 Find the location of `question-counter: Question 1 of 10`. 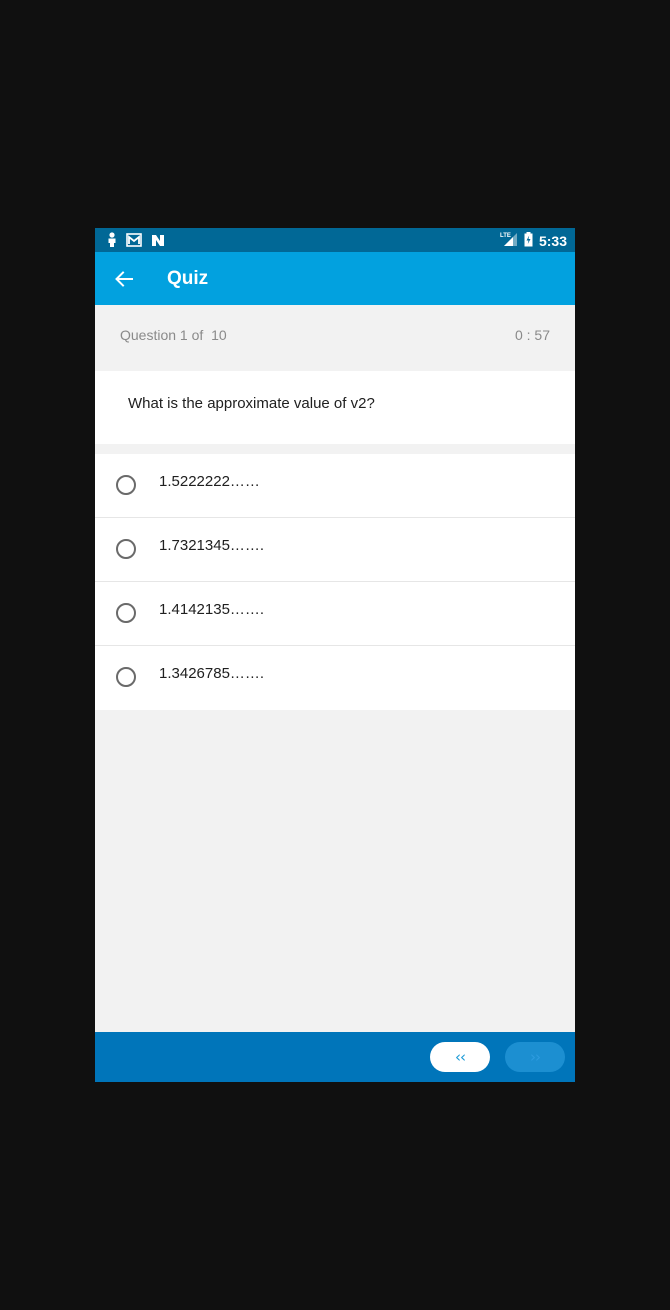

question-counter: Question 1 of 10 is located at coordinates (173, 335).